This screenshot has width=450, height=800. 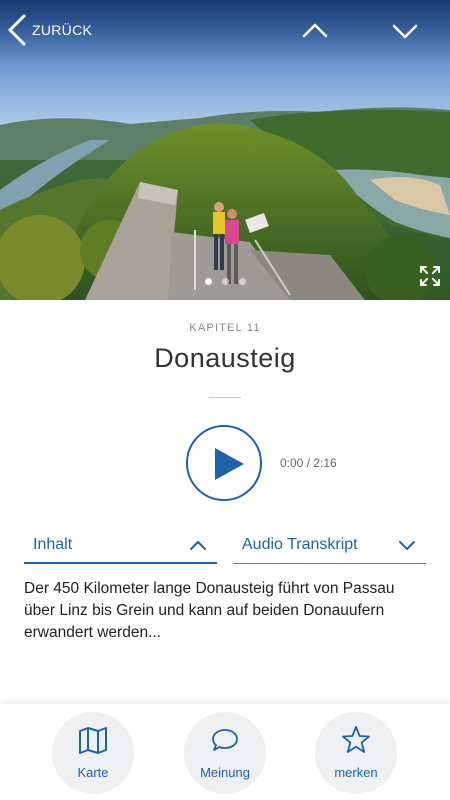 I want to click on tab-inhalt: Inhalt, so click(x=120, y=547).